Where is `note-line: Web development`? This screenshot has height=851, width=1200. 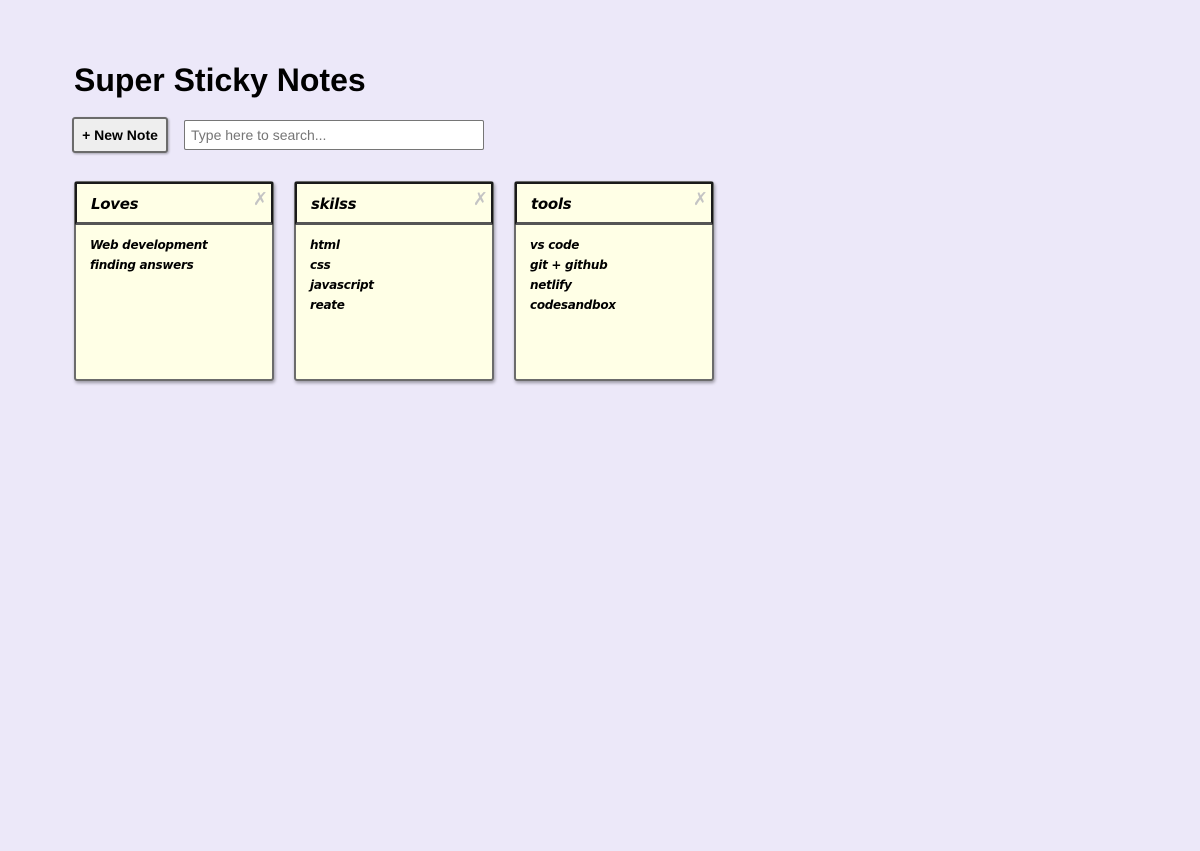 note-line: Web development is located at coordinates (149, 245).